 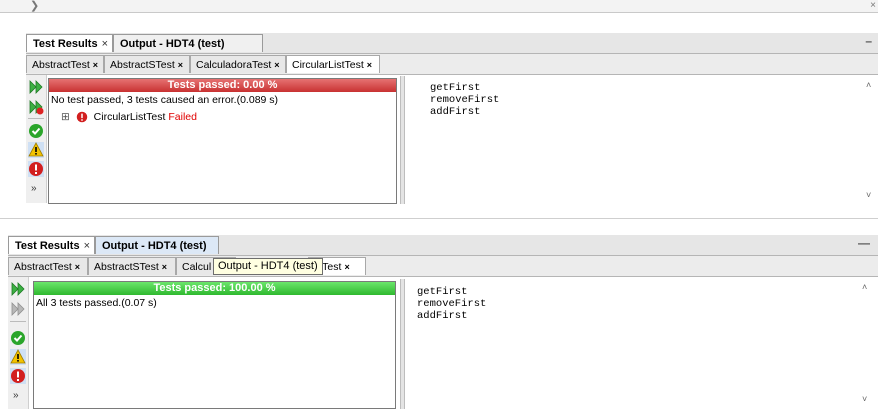 What do you see at coordinates (439, 6) in the screenshot?
I see `top-strip: ❯ ×` at bounding box center [439, 6].